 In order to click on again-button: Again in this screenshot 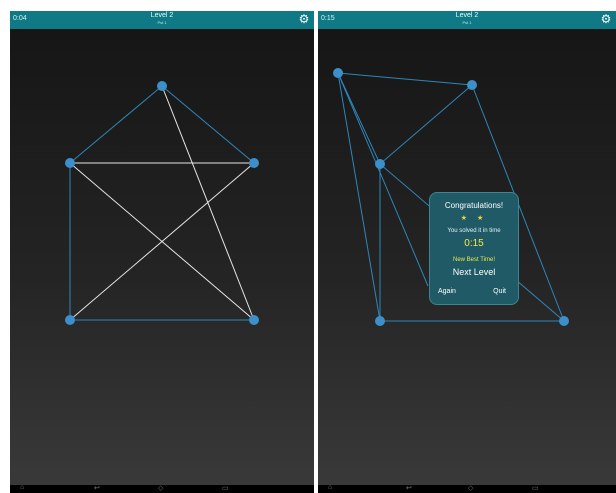, I will do `click(447, 291)`.